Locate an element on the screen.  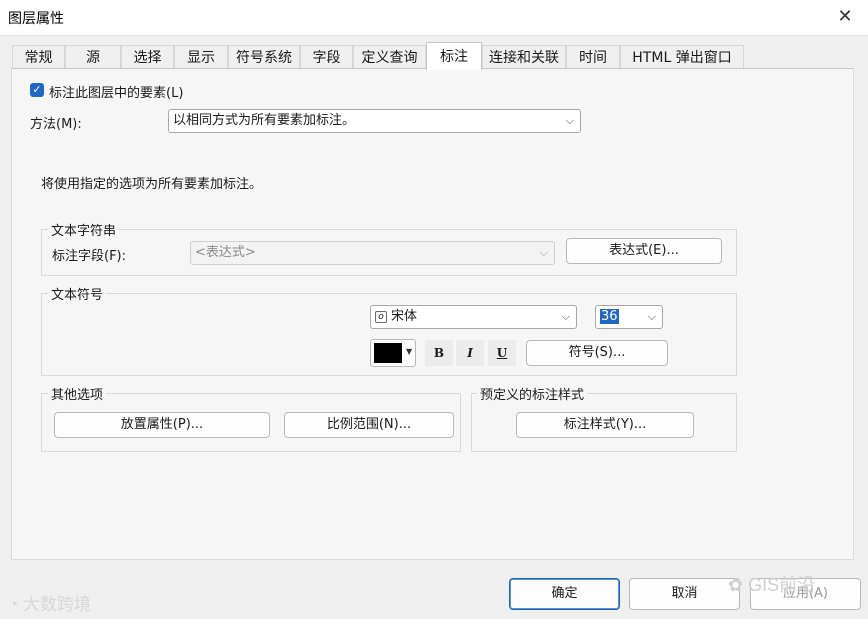
watermark-left-text: 大数跨境 is located at coordinates (57, 604).